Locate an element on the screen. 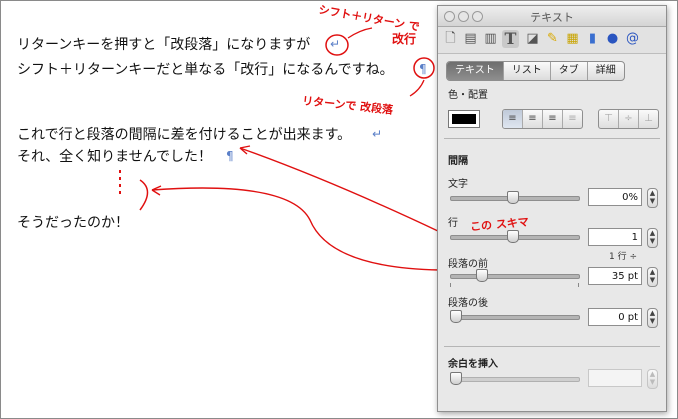  line-spacing-field: 1 is located at coordinates (615, 237).